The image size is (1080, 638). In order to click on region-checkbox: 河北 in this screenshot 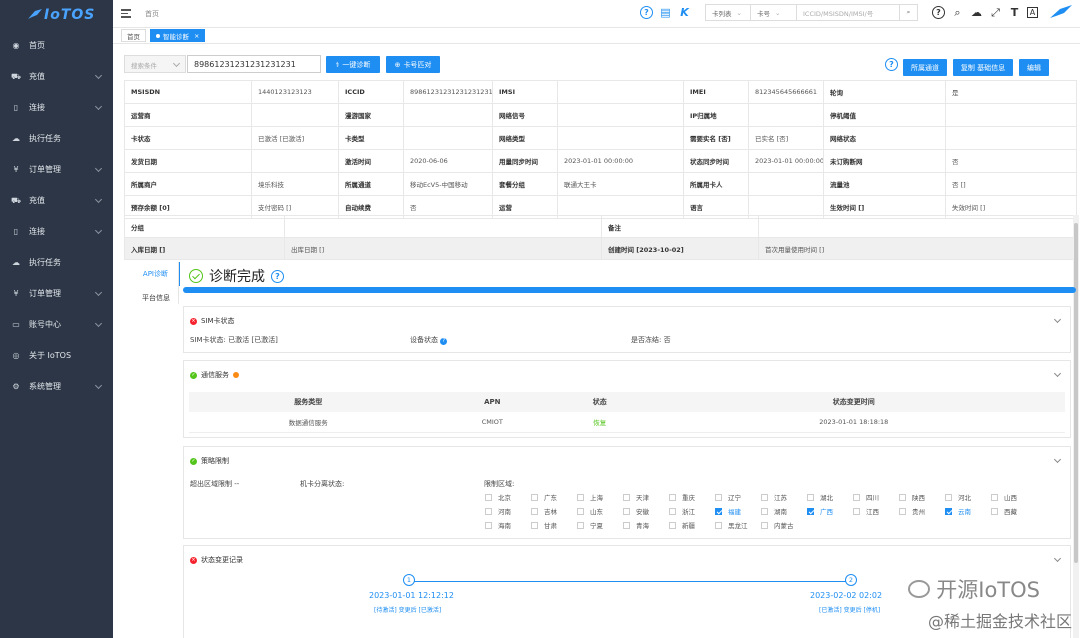, I will do `click(968, 497)`.